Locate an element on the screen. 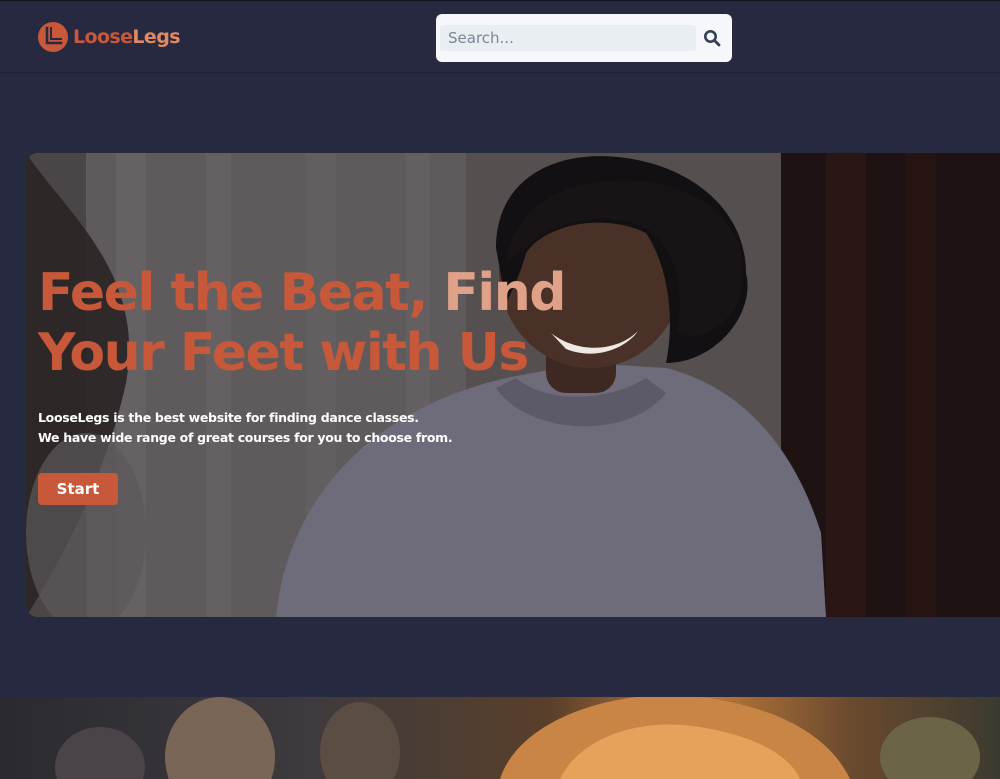 The width and height of the screenshot is (1000, 779). top-navigation-bar: LooseLegs is located at coordinates (500, 36).